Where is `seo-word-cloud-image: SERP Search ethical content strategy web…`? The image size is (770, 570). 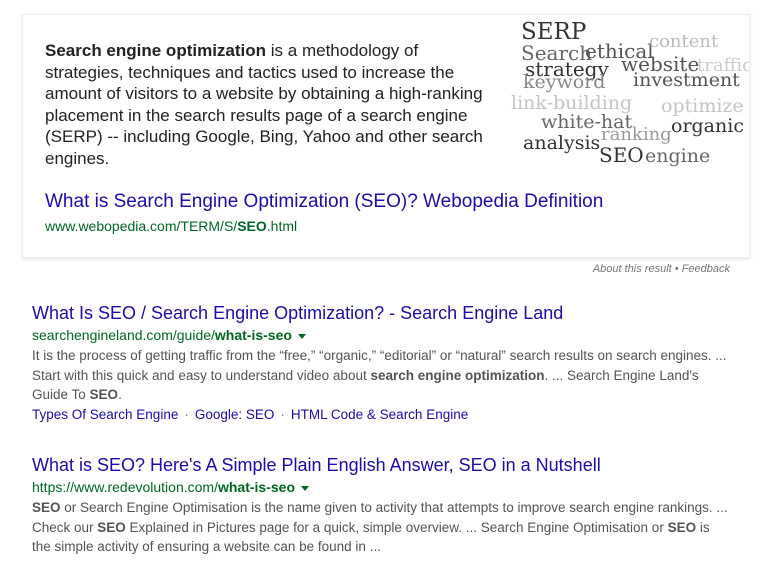
seo-word-cloud-image: SERP Search ethical content strategy web… is located at coordinates (630, 95).